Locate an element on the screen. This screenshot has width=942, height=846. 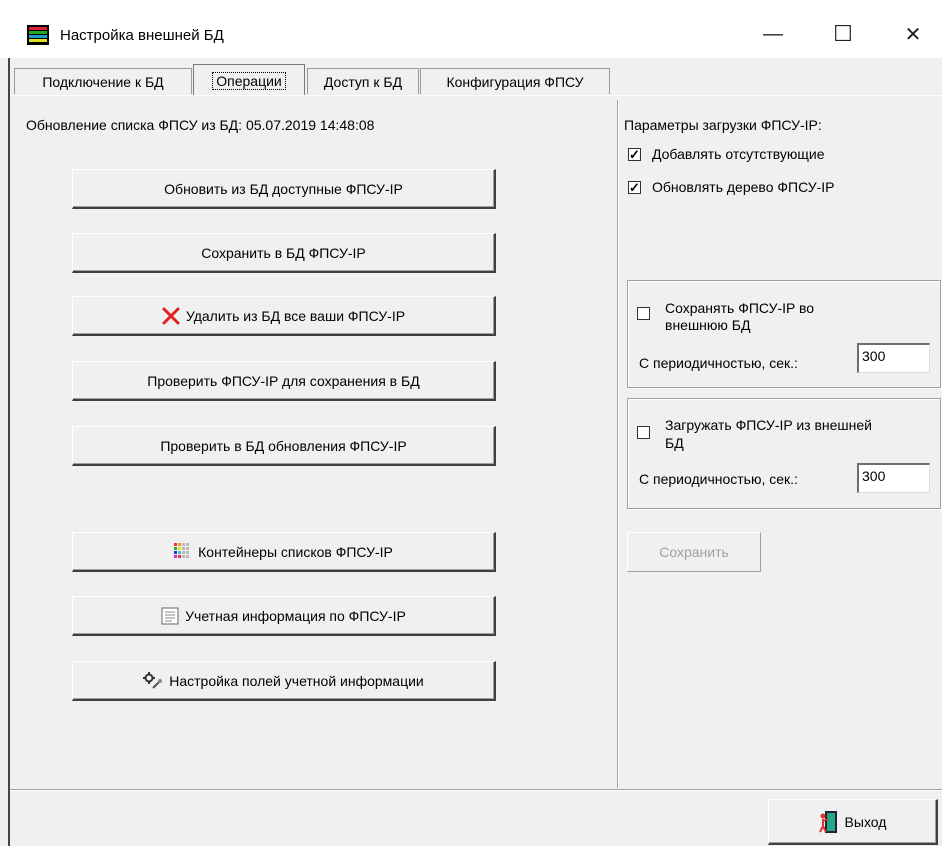
save-external-checkbox is located at coordinates (643, 313).